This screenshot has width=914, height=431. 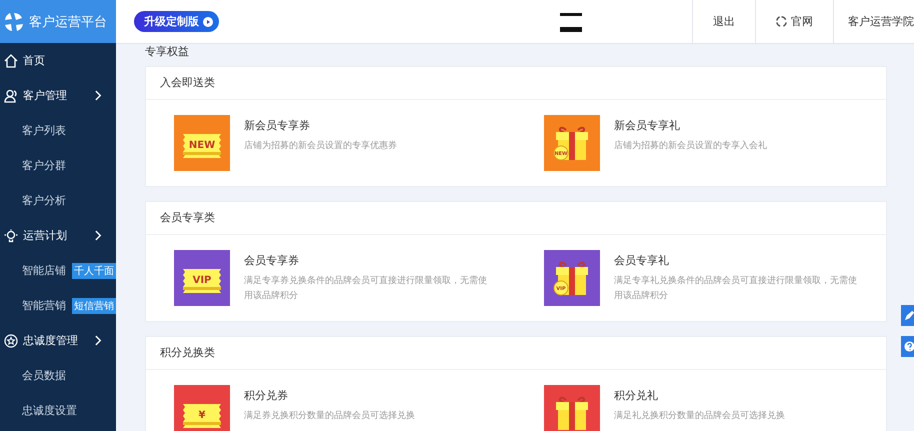 I want to click on sidebar-item: 客户分析, so click(x=58, y=200).